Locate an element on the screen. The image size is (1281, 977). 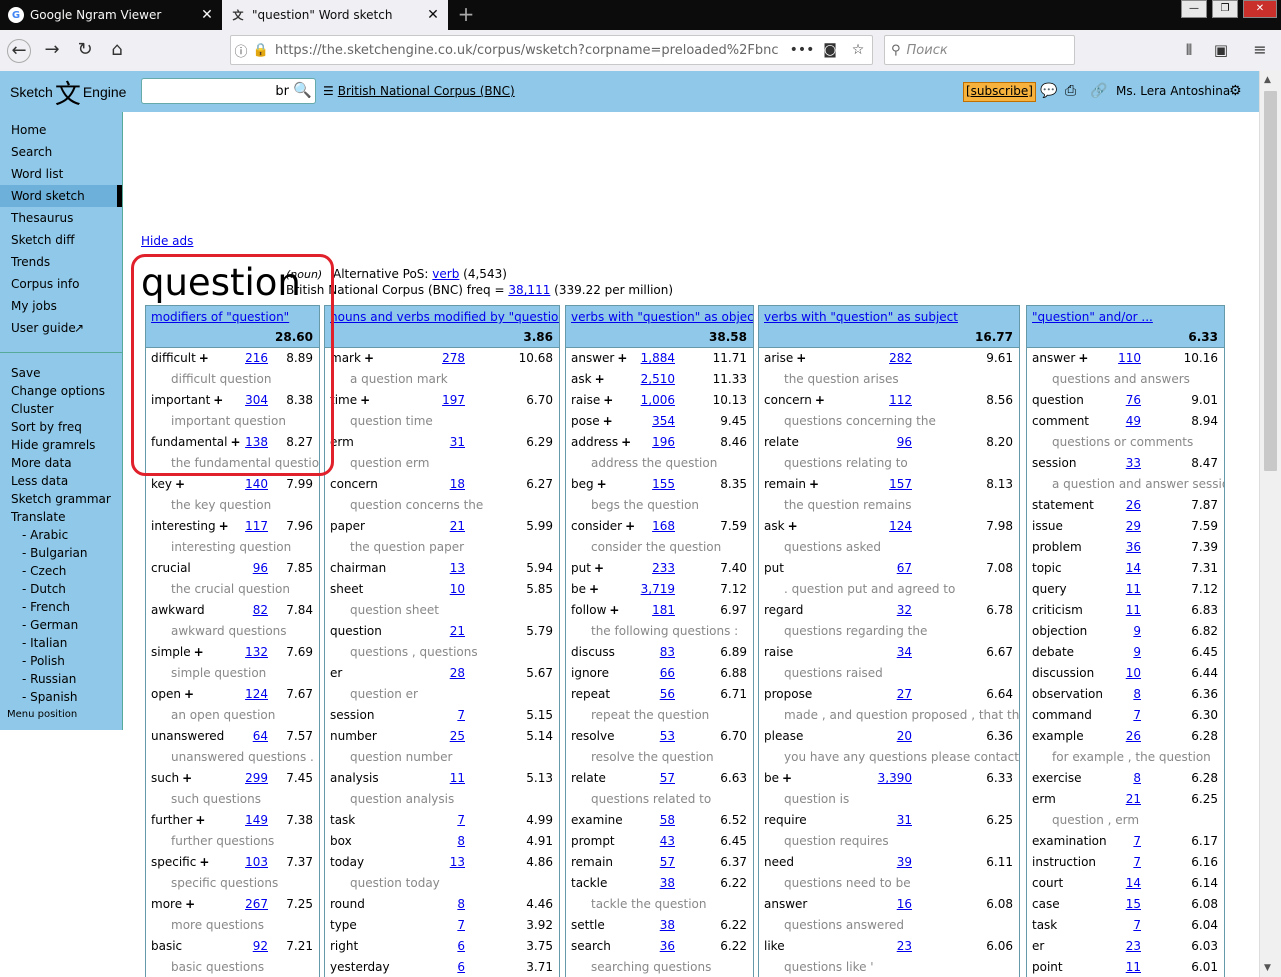
collocate-word: observation is located at coordinates (1067, 694).